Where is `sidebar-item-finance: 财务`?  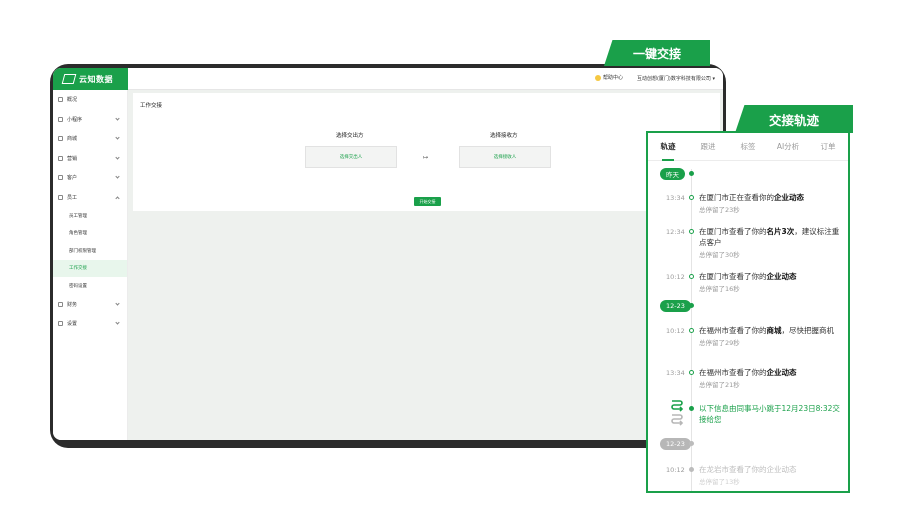 sidebar-item-finance: 财务 is located at coordinates (90, 305).